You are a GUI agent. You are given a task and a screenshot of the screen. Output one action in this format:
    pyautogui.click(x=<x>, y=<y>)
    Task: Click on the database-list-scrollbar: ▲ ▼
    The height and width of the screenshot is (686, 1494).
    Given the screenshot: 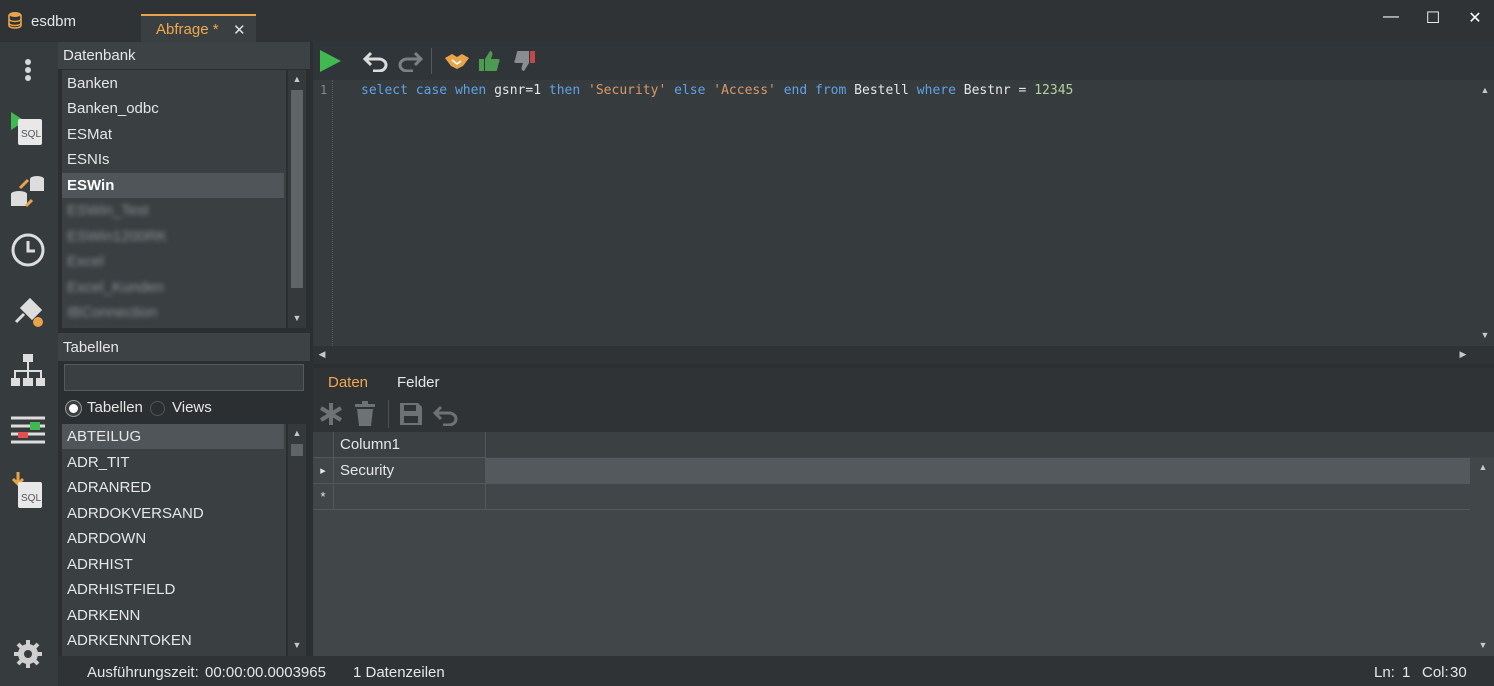 What is the action you would take?
    pyautogui.click(x=297, y=199)
    